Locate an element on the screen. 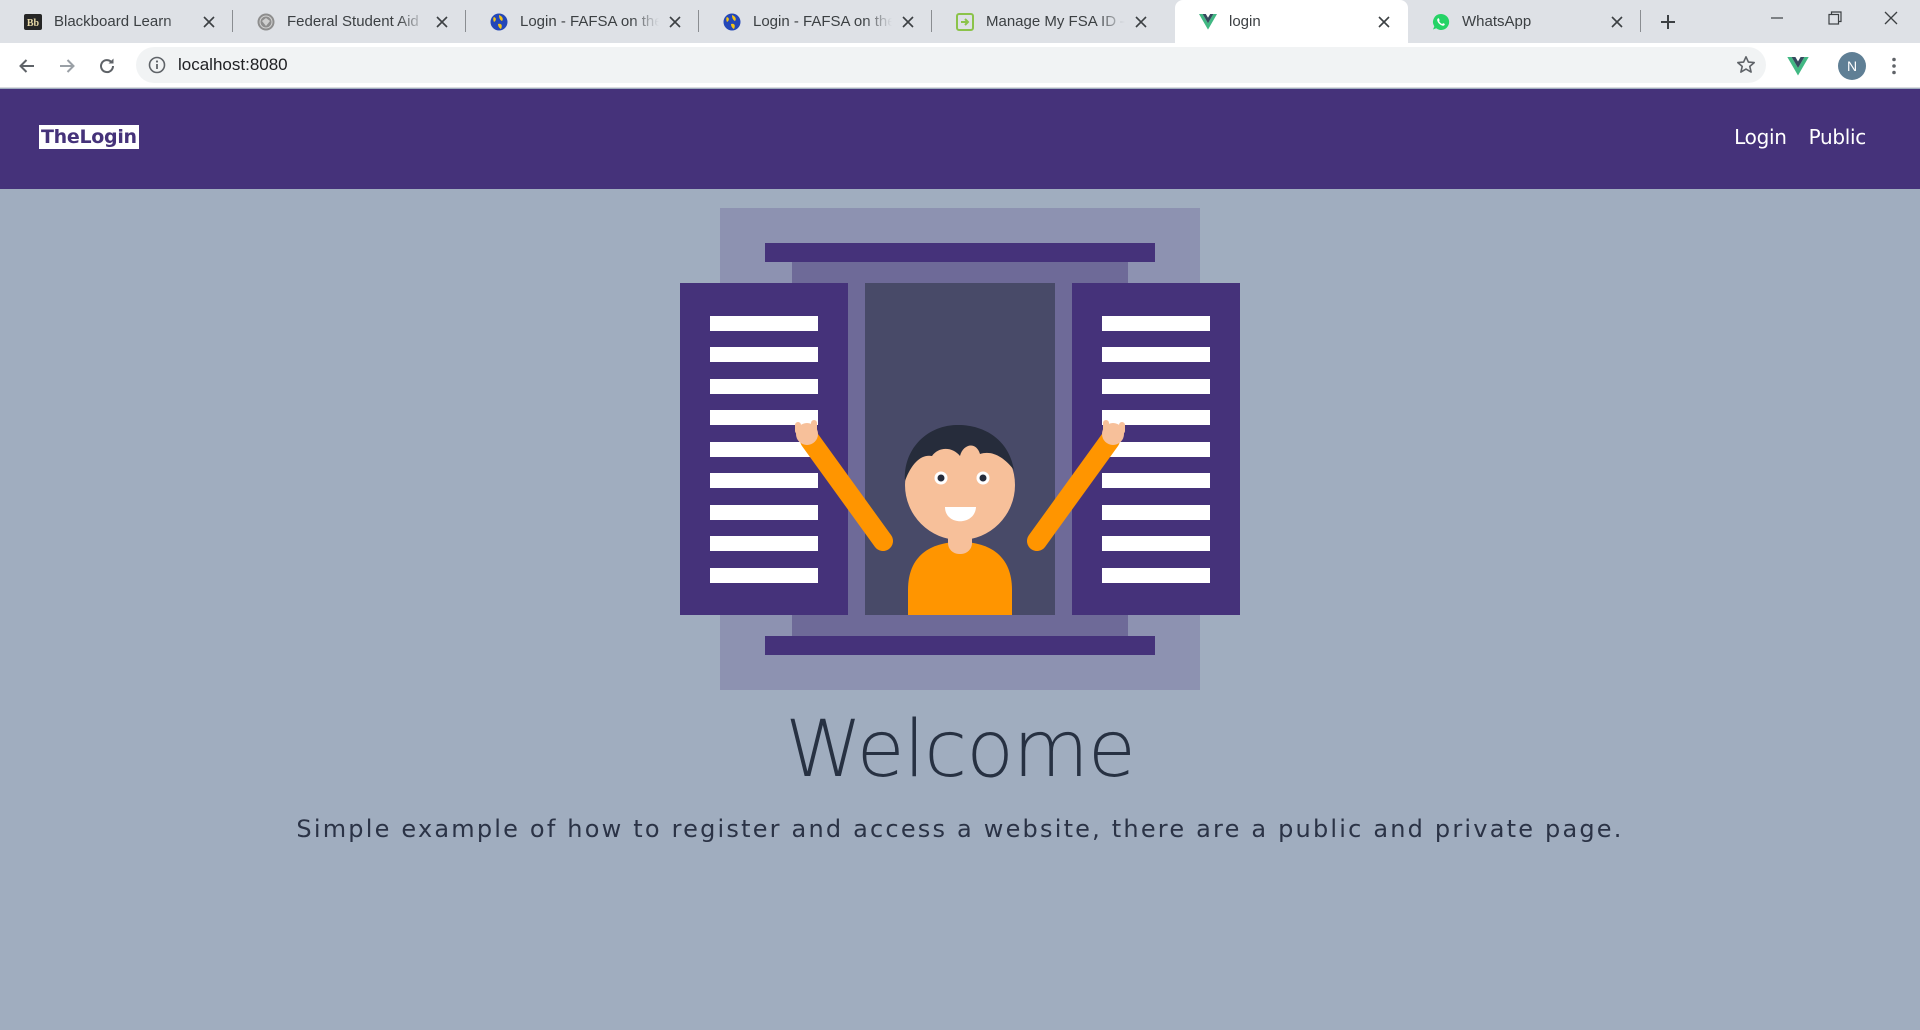 This screenshot has width=1920, height=1030. arrow-left-icon is located at coordinates (26, 66).